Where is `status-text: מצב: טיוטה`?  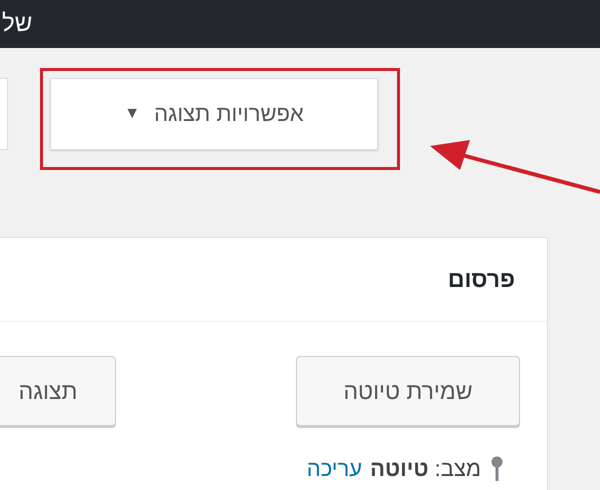
status-text: מצב: טיוטה is located at coordinates (425, 469).